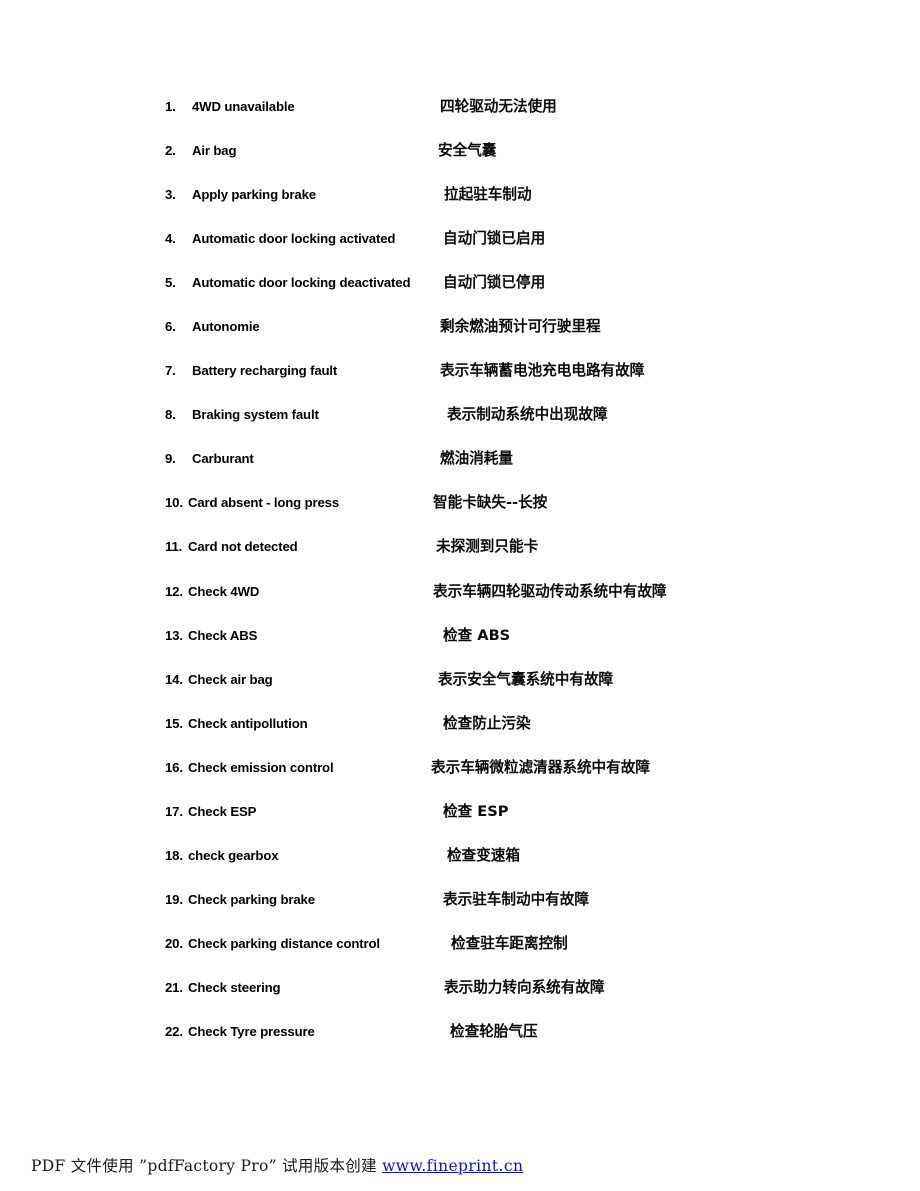 This screenshot has height=1191, width=920. Describe the element at coordinates (170, 106) in the screenshot. I see `glossary-item-number: 1.` at that location.